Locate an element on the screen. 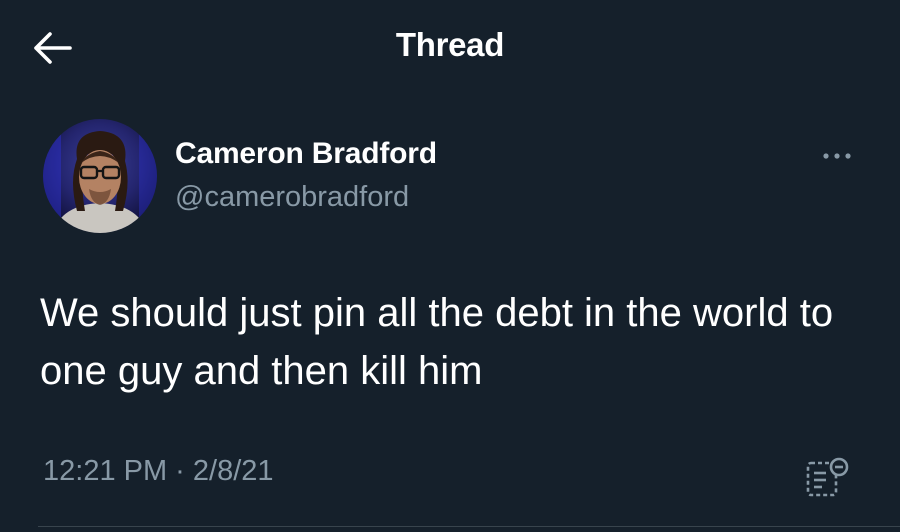  tweet-timestamp: 12:21 PM · 2/8/21 is located at coordinates (158, 471).